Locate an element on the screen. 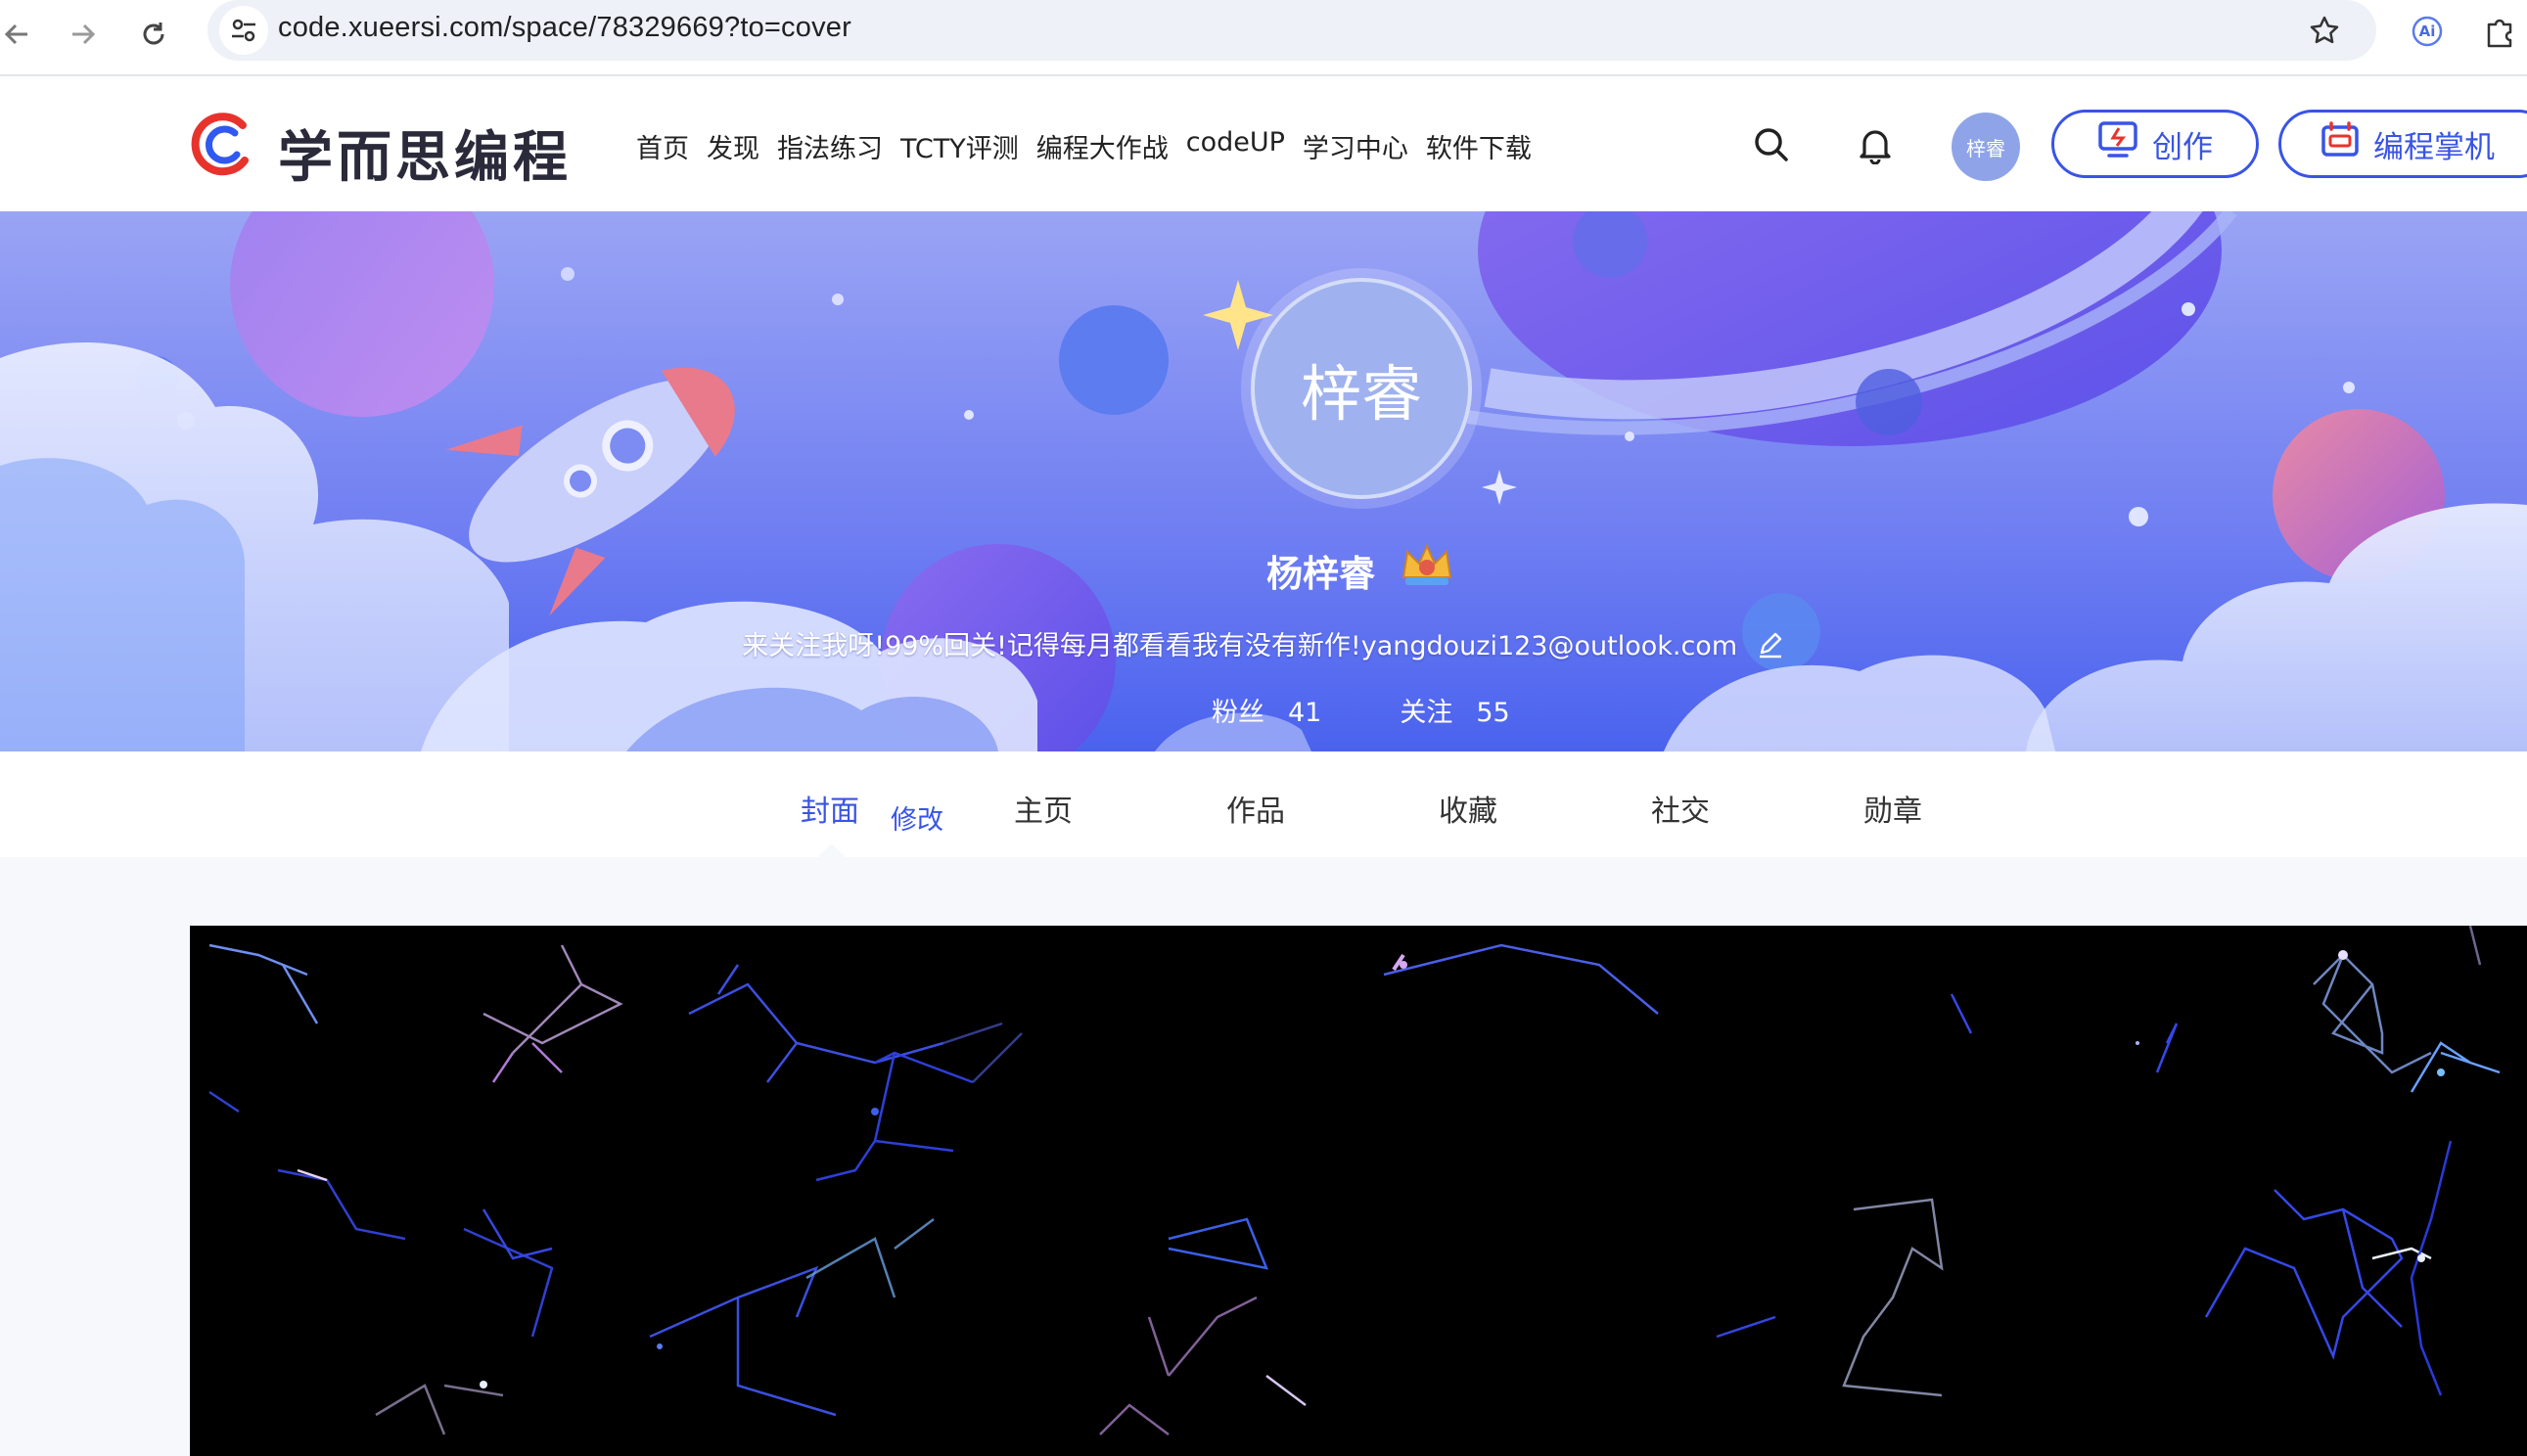 The image size is (2527, 1456). fans-label: 粉丝 is located at coordinates (1238, 713).